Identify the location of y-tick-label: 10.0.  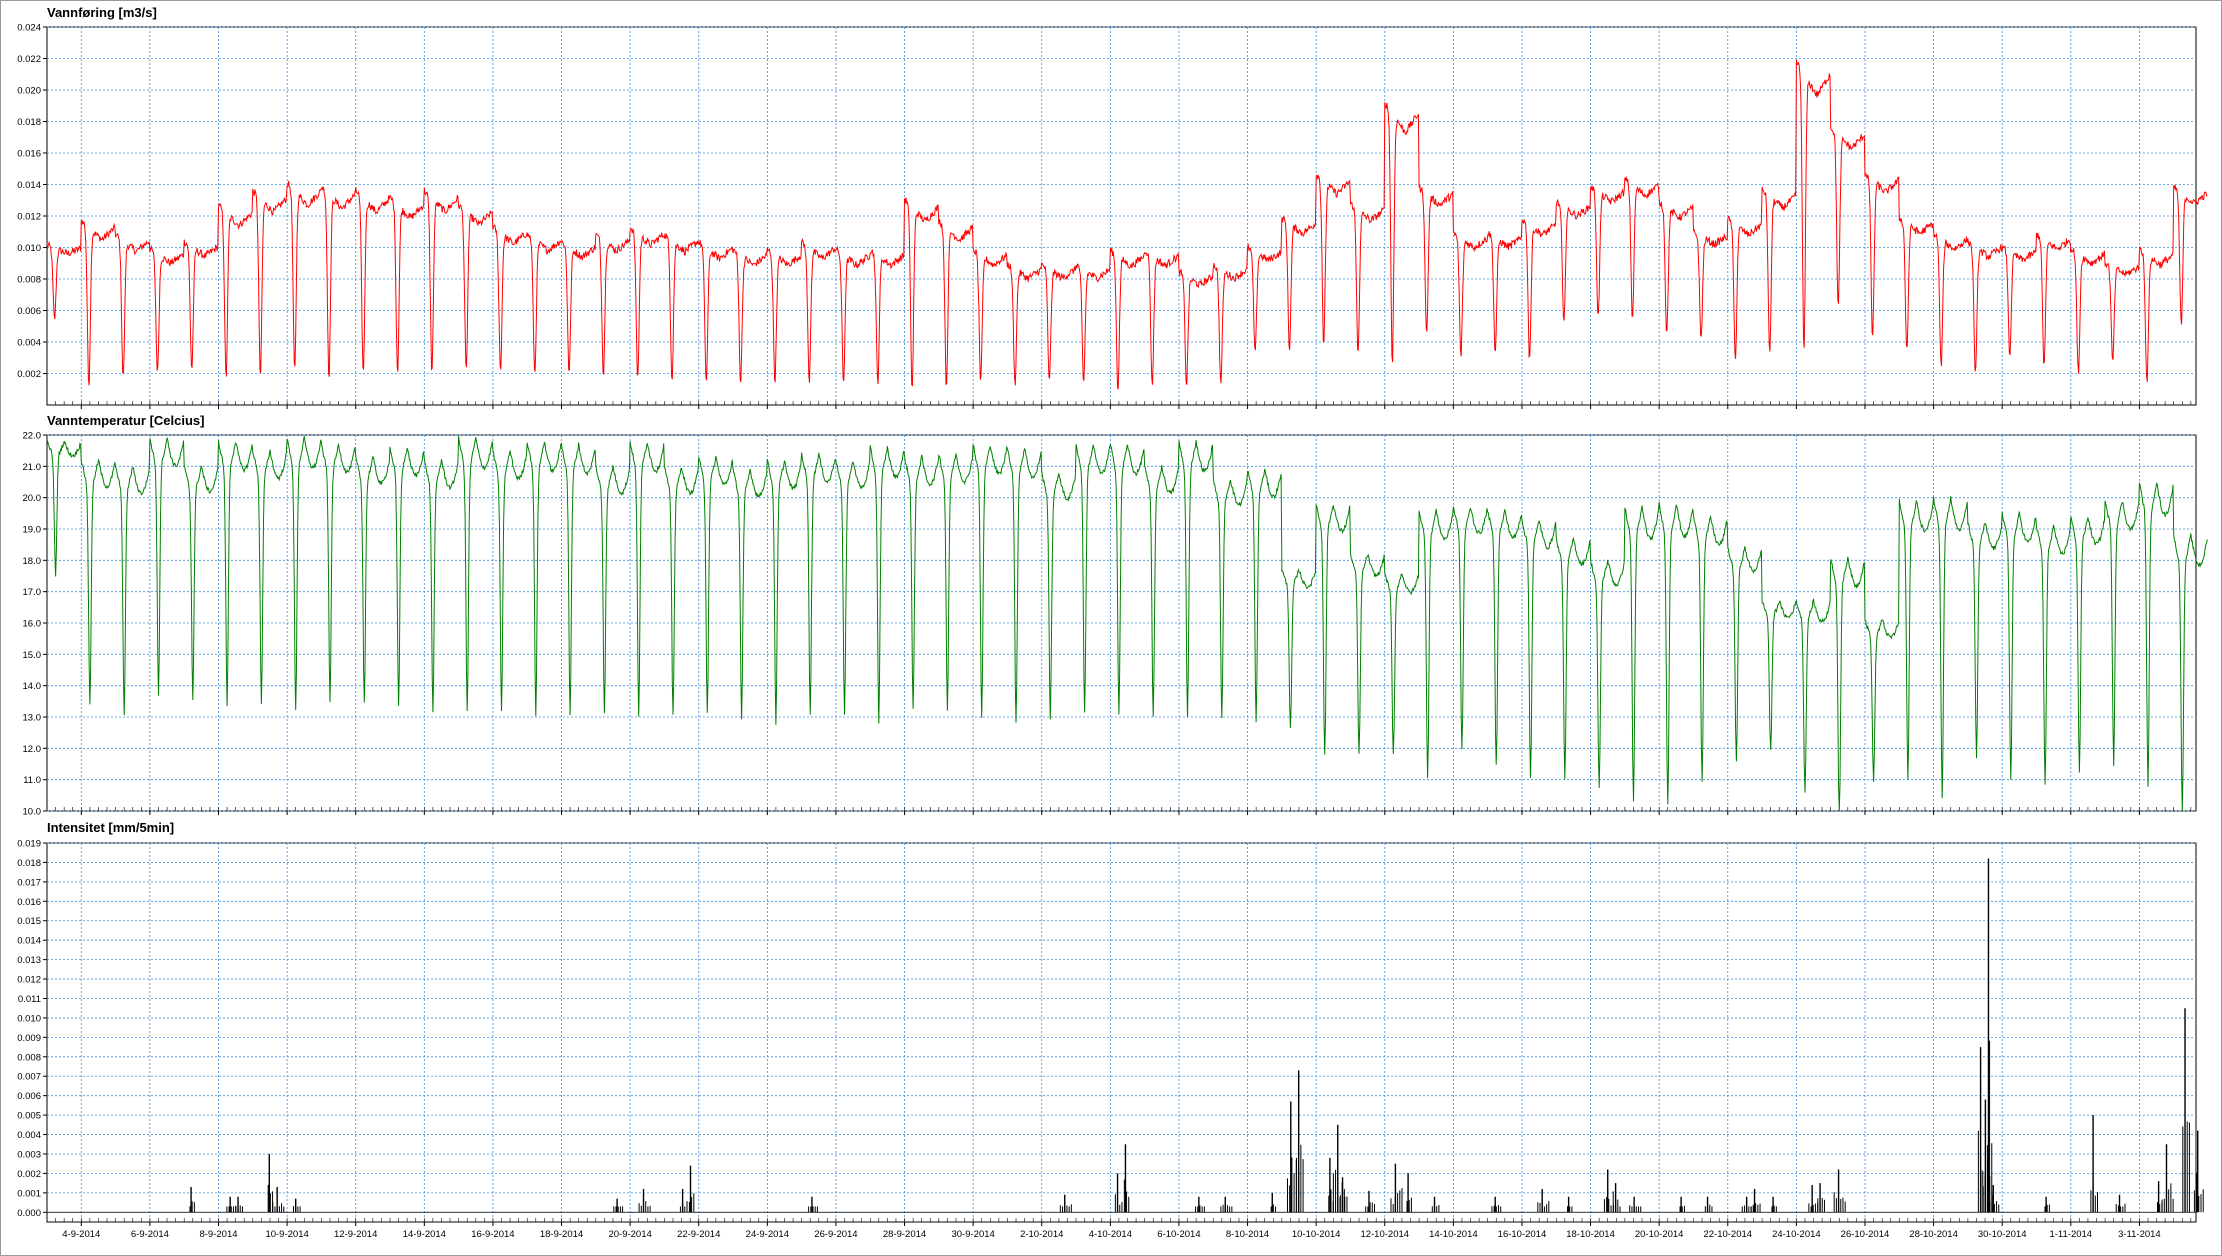
(32, 812).